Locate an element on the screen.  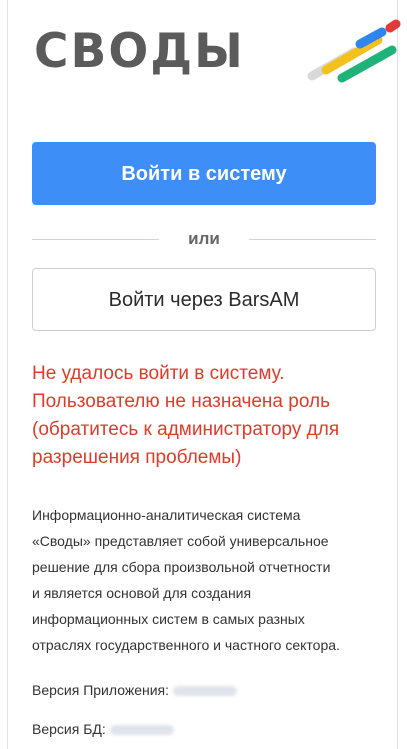
db-version-value-redacted is located at coordinates (141, 730).